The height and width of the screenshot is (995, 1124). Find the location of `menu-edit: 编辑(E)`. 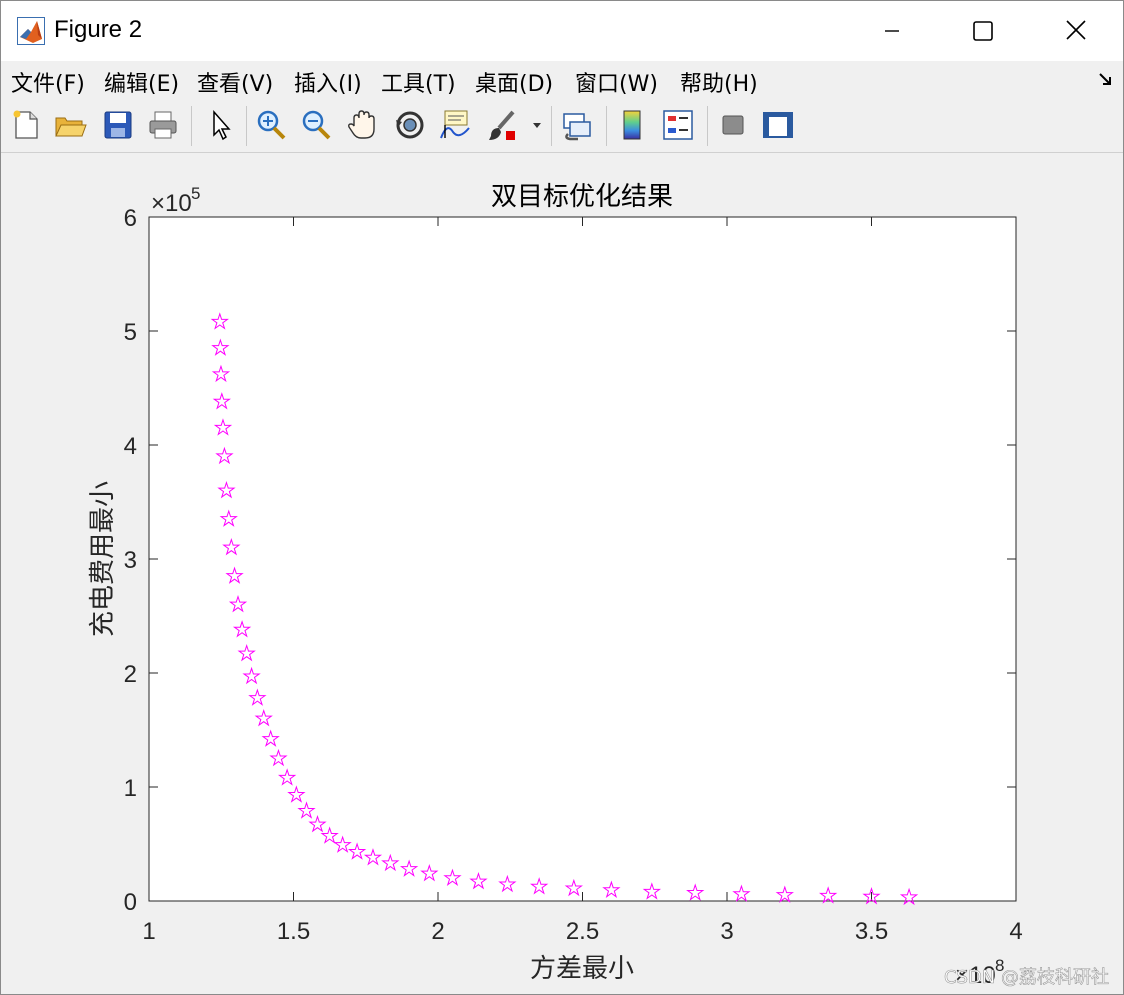

menu-edit: 编辑(E) is located at coordinates (141, 82).